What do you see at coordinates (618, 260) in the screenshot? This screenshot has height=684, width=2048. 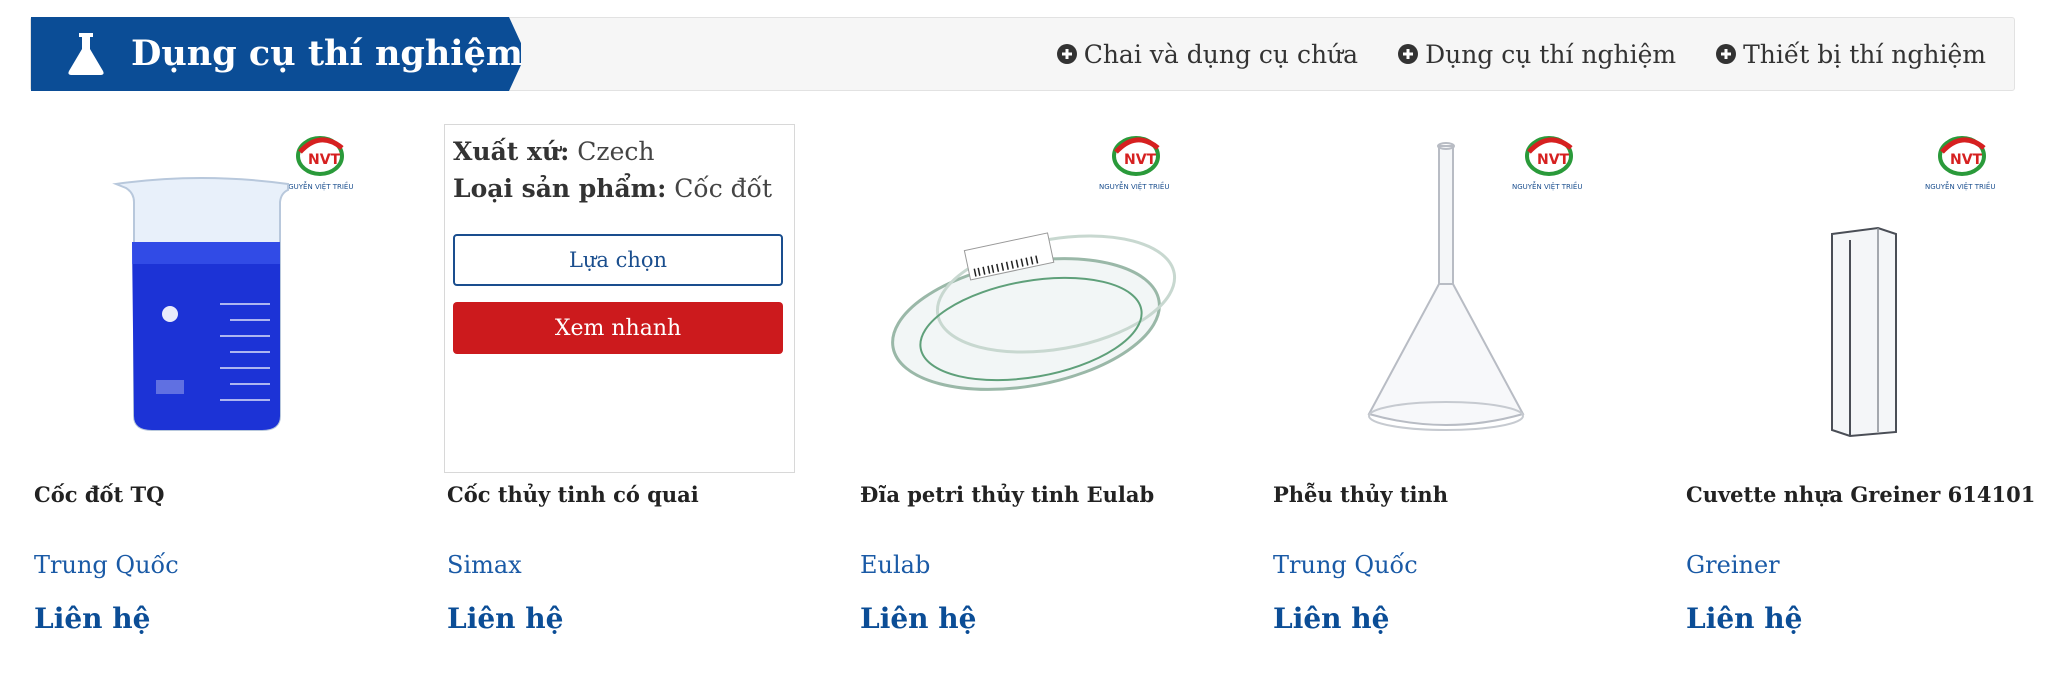 I see `select-options-button: Lựa chọn` at bounding box center [618, 260].